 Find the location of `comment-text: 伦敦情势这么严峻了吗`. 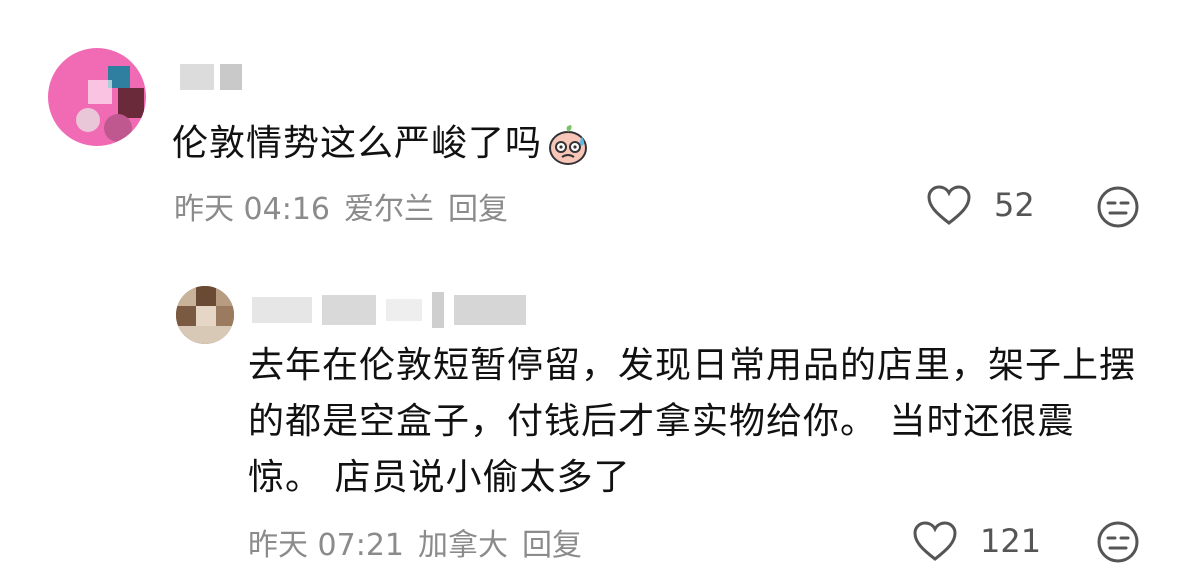

comment-text: 伦敦情势这么严峻了吗 is located at coordinates (532, 144).